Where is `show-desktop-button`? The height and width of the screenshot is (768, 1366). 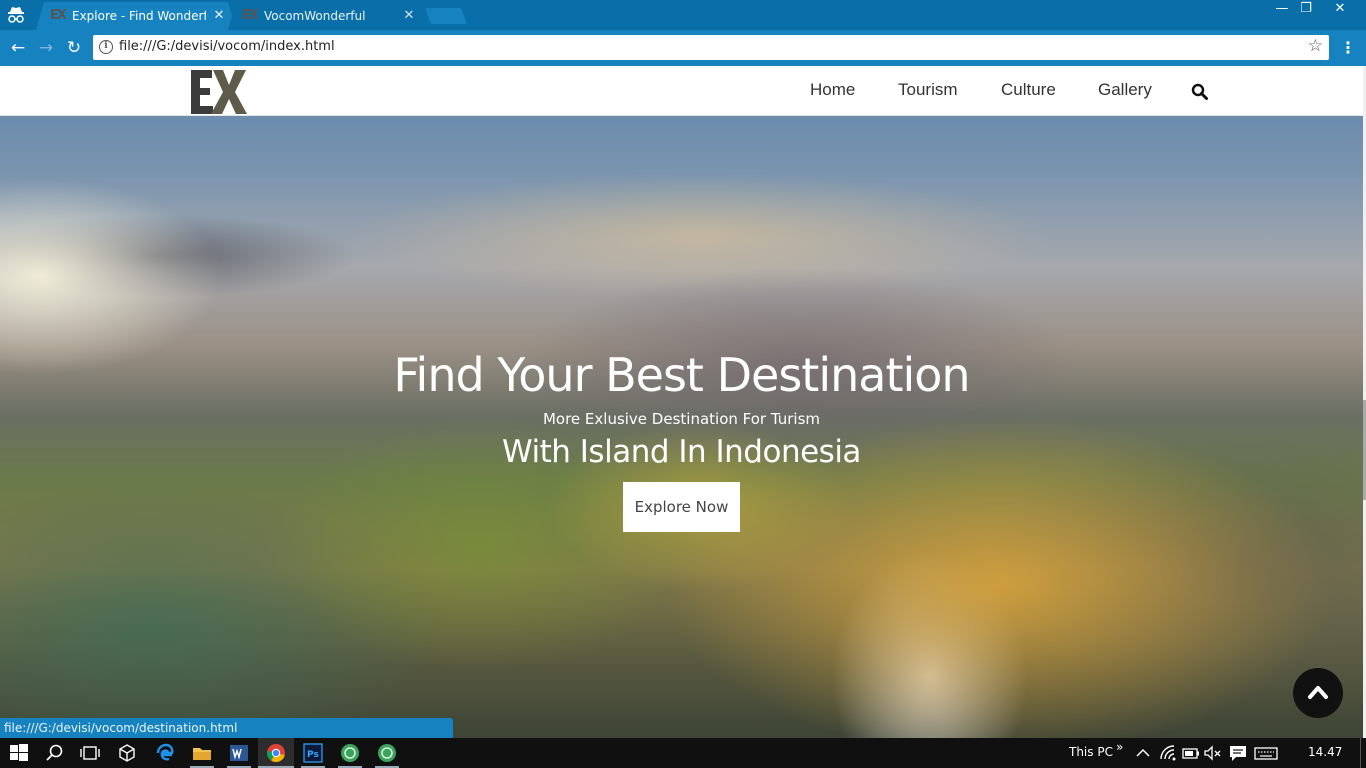 show-desktop-button is located at coordinates (1363, 753).